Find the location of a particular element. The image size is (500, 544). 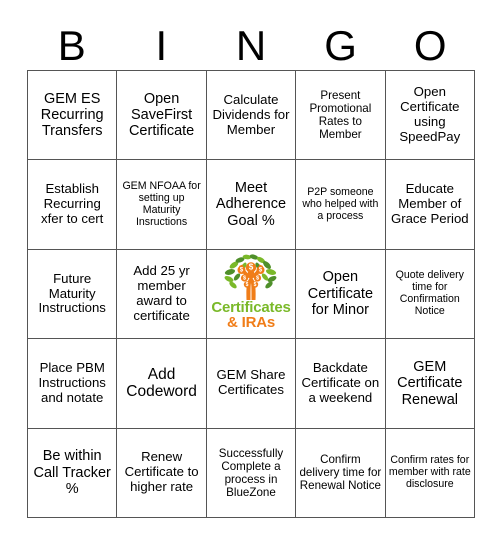

bingo-cell: Add Codeword is located at coordinates (162, 384).